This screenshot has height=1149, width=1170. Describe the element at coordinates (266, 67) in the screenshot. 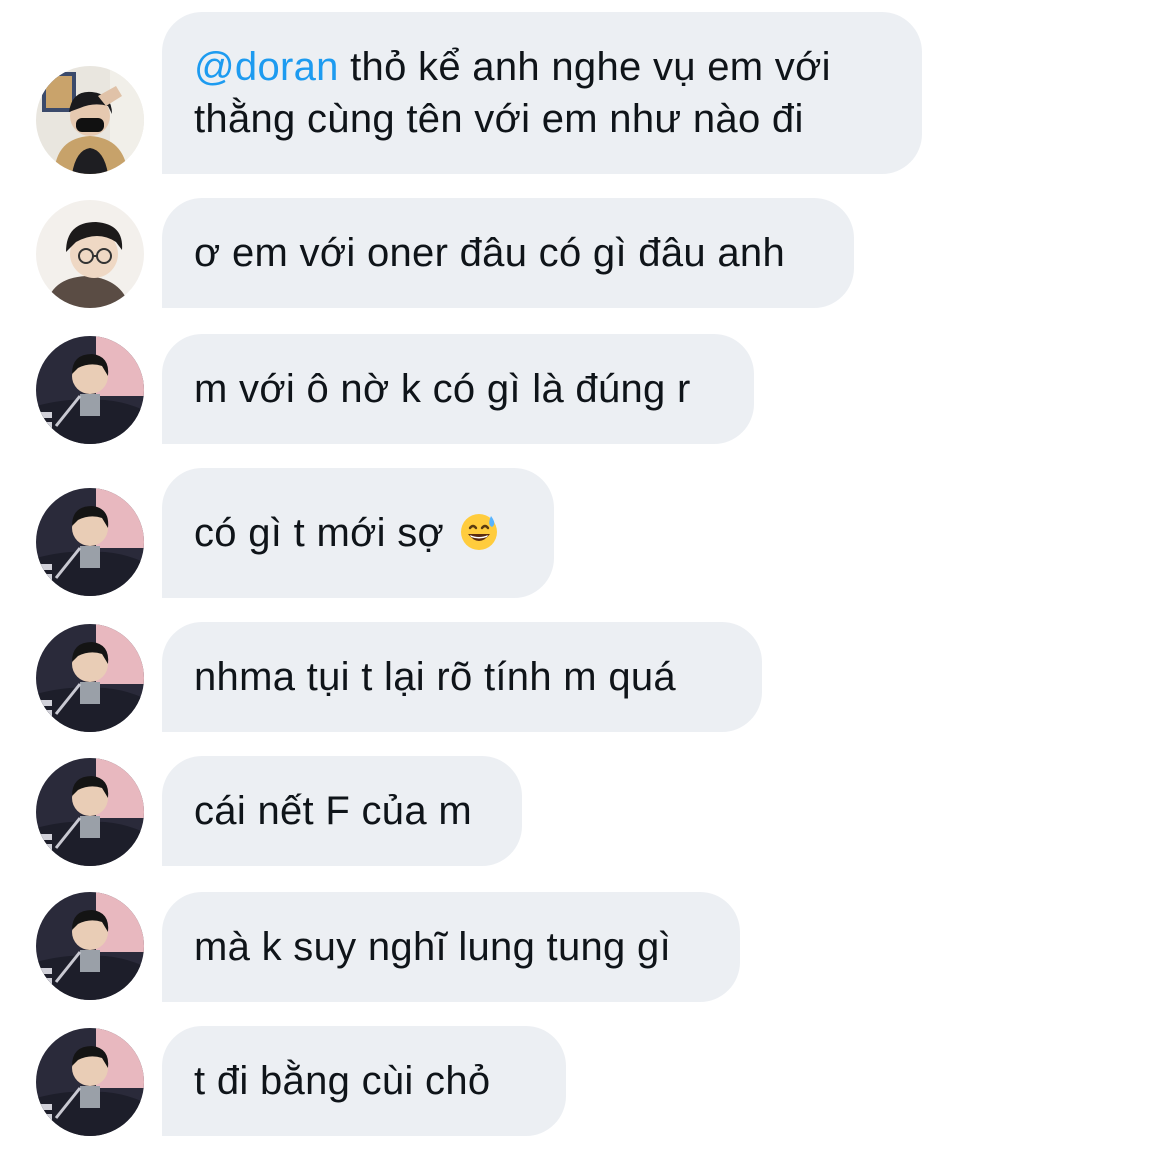

I see `mention-link: @doran` at that location.